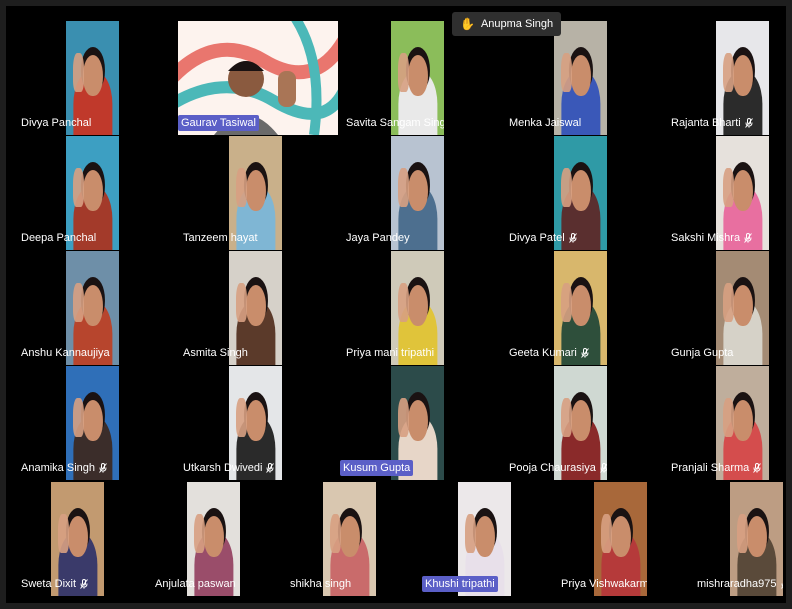  Describe the element at coordinates (56, 123) in the screenshot. I see `participant-name: Divya Panchal` at that location.